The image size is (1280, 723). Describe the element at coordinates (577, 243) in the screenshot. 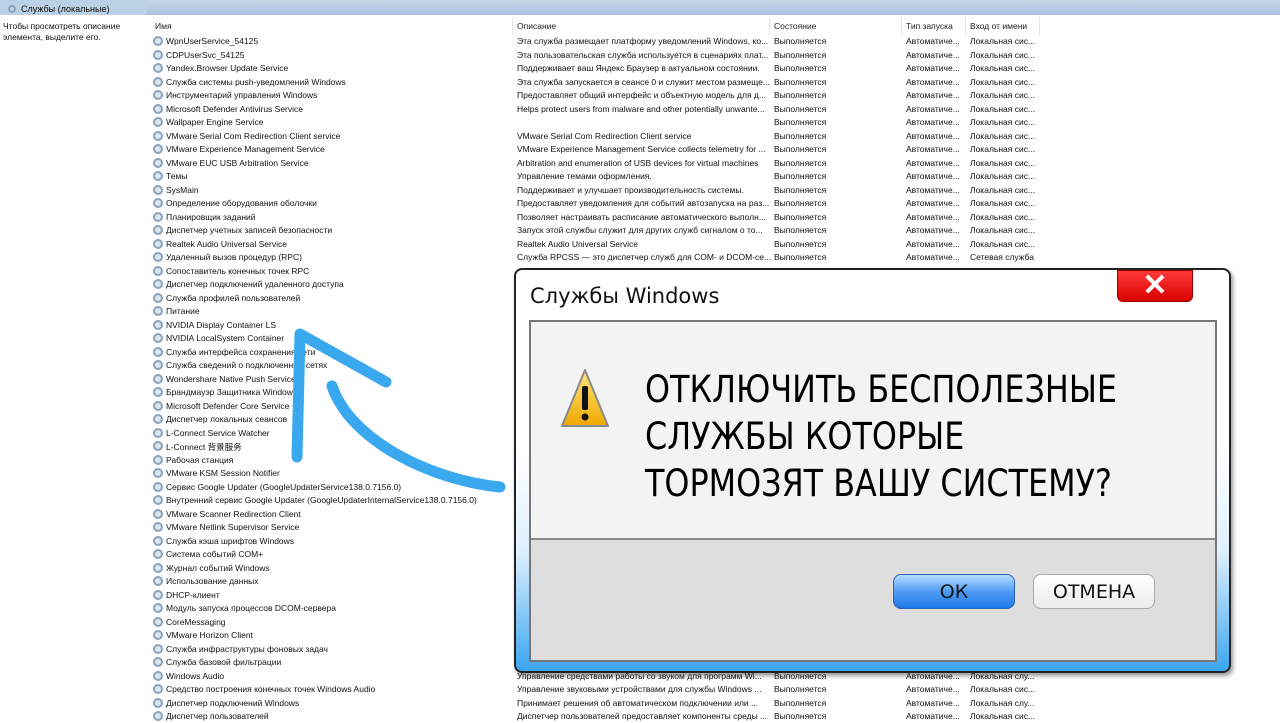

I see `service-description: Realtek Audio Universal Service` at that location.